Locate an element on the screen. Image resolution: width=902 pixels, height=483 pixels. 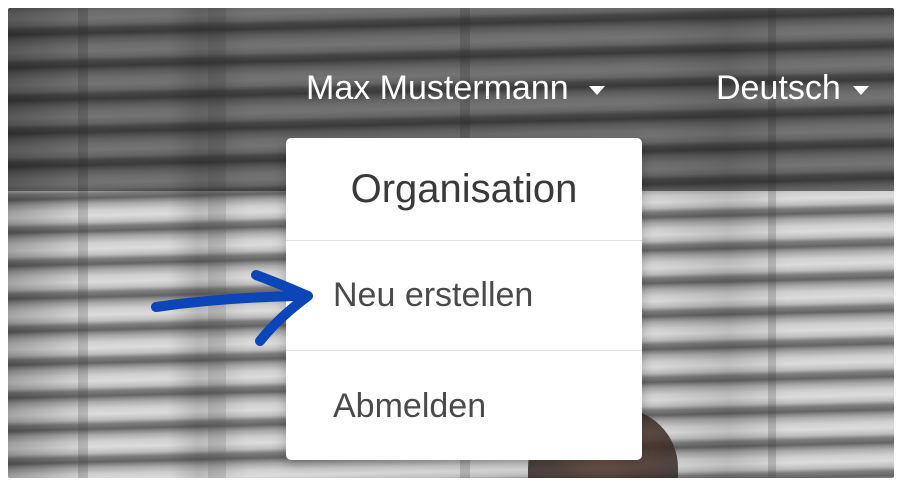
arrow-right-icon is located at coordinates (232, 308).